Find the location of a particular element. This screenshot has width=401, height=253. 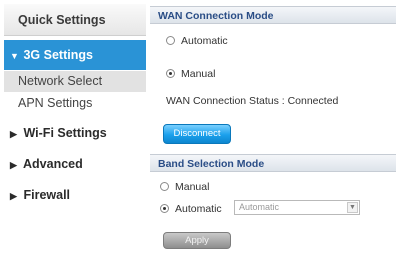

sidebar-item-wifi-settings: ▶ Wi-Fi Settings is located at coordinates (75, 133).